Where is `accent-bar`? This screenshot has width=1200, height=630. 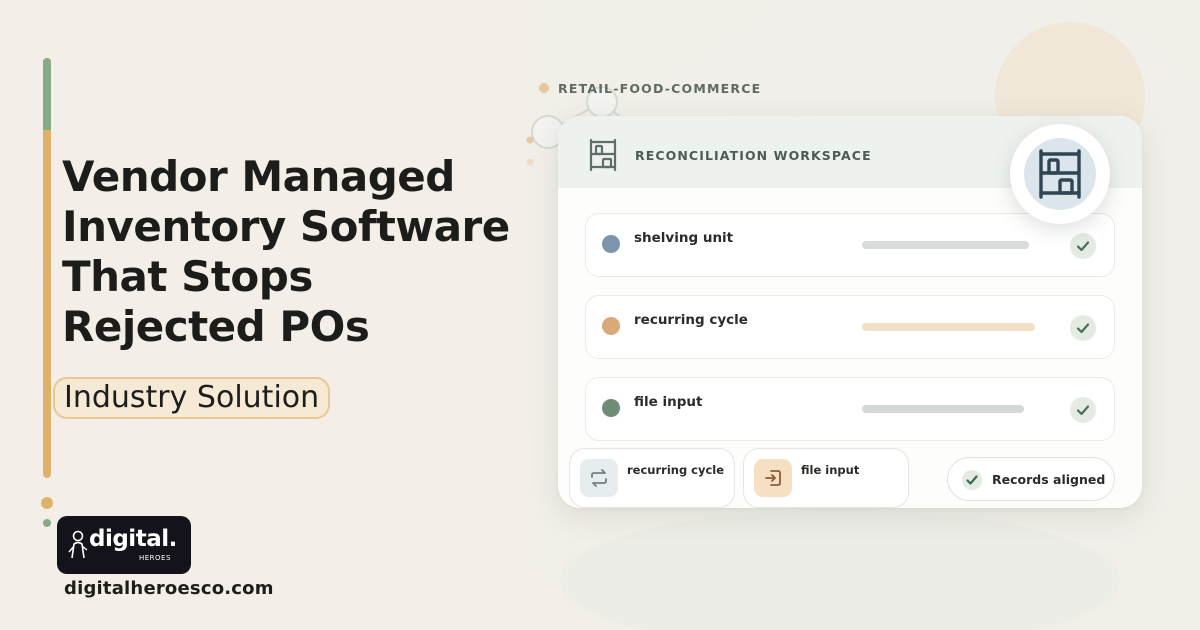
accent-bar is located at coordinates (47, 268).